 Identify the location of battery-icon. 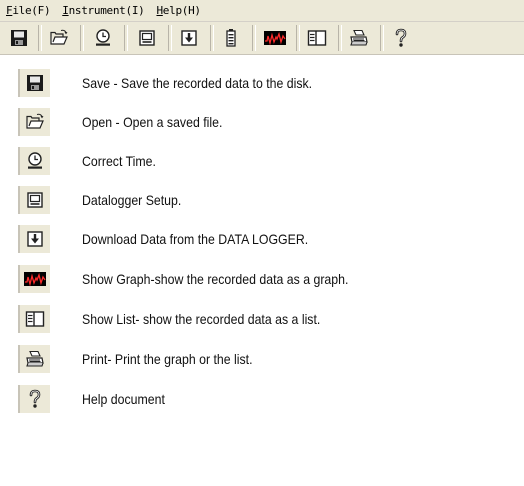
(231, 38).